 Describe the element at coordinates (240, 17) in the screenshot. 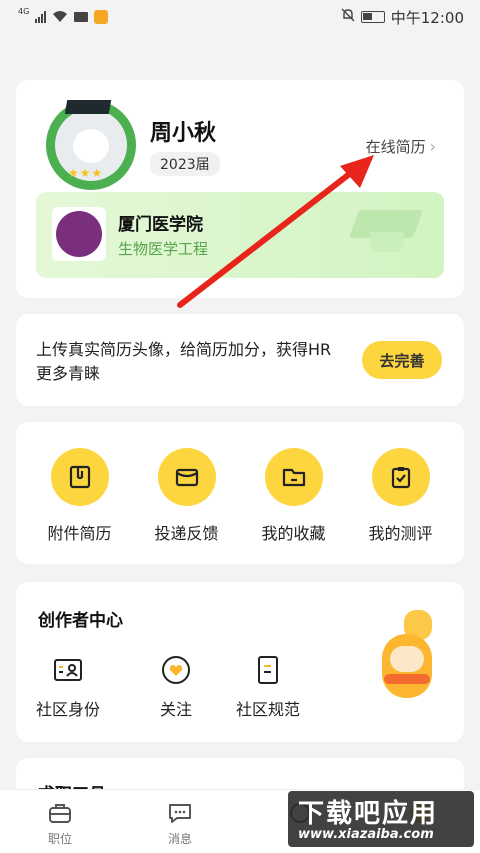

I see `status-bar: 4G 中午12:00` at that location.